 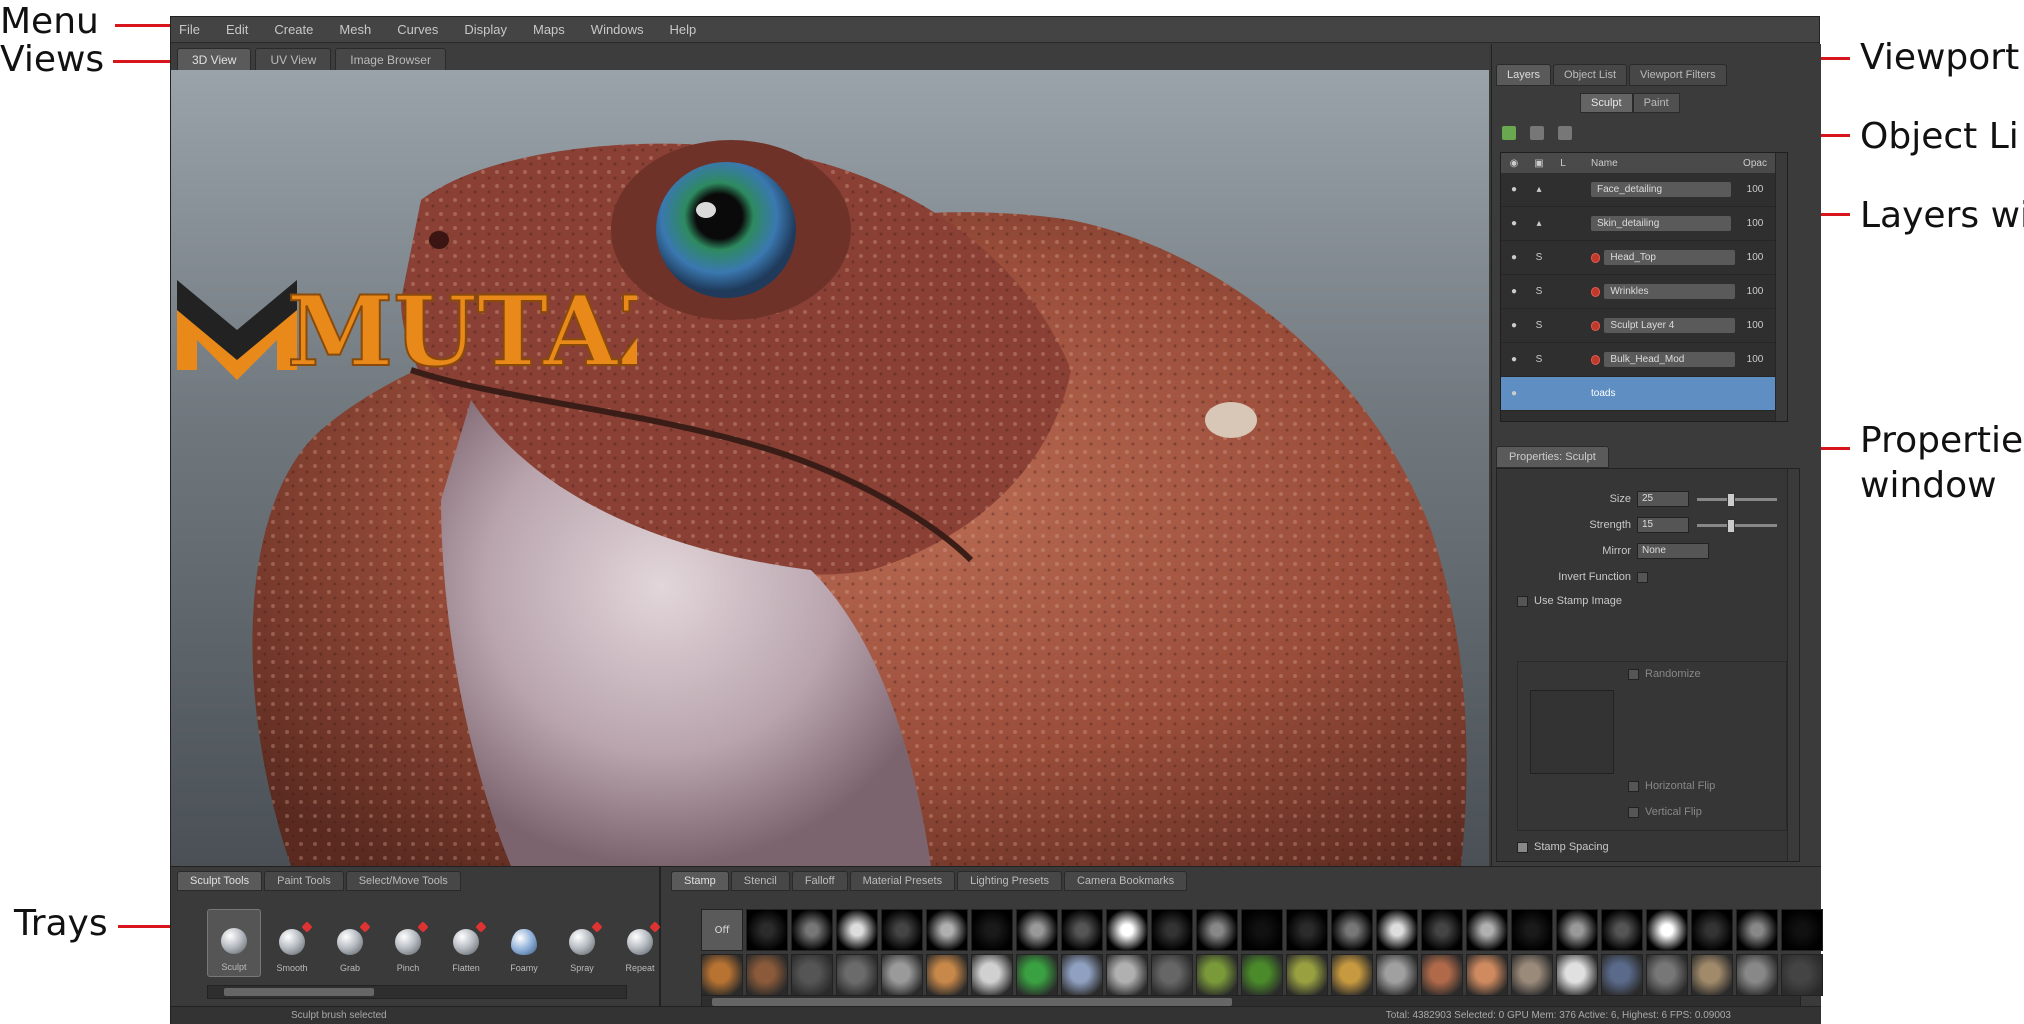 I want to click on stamp-spacing-checkbox, so click(x=1522, y=847).